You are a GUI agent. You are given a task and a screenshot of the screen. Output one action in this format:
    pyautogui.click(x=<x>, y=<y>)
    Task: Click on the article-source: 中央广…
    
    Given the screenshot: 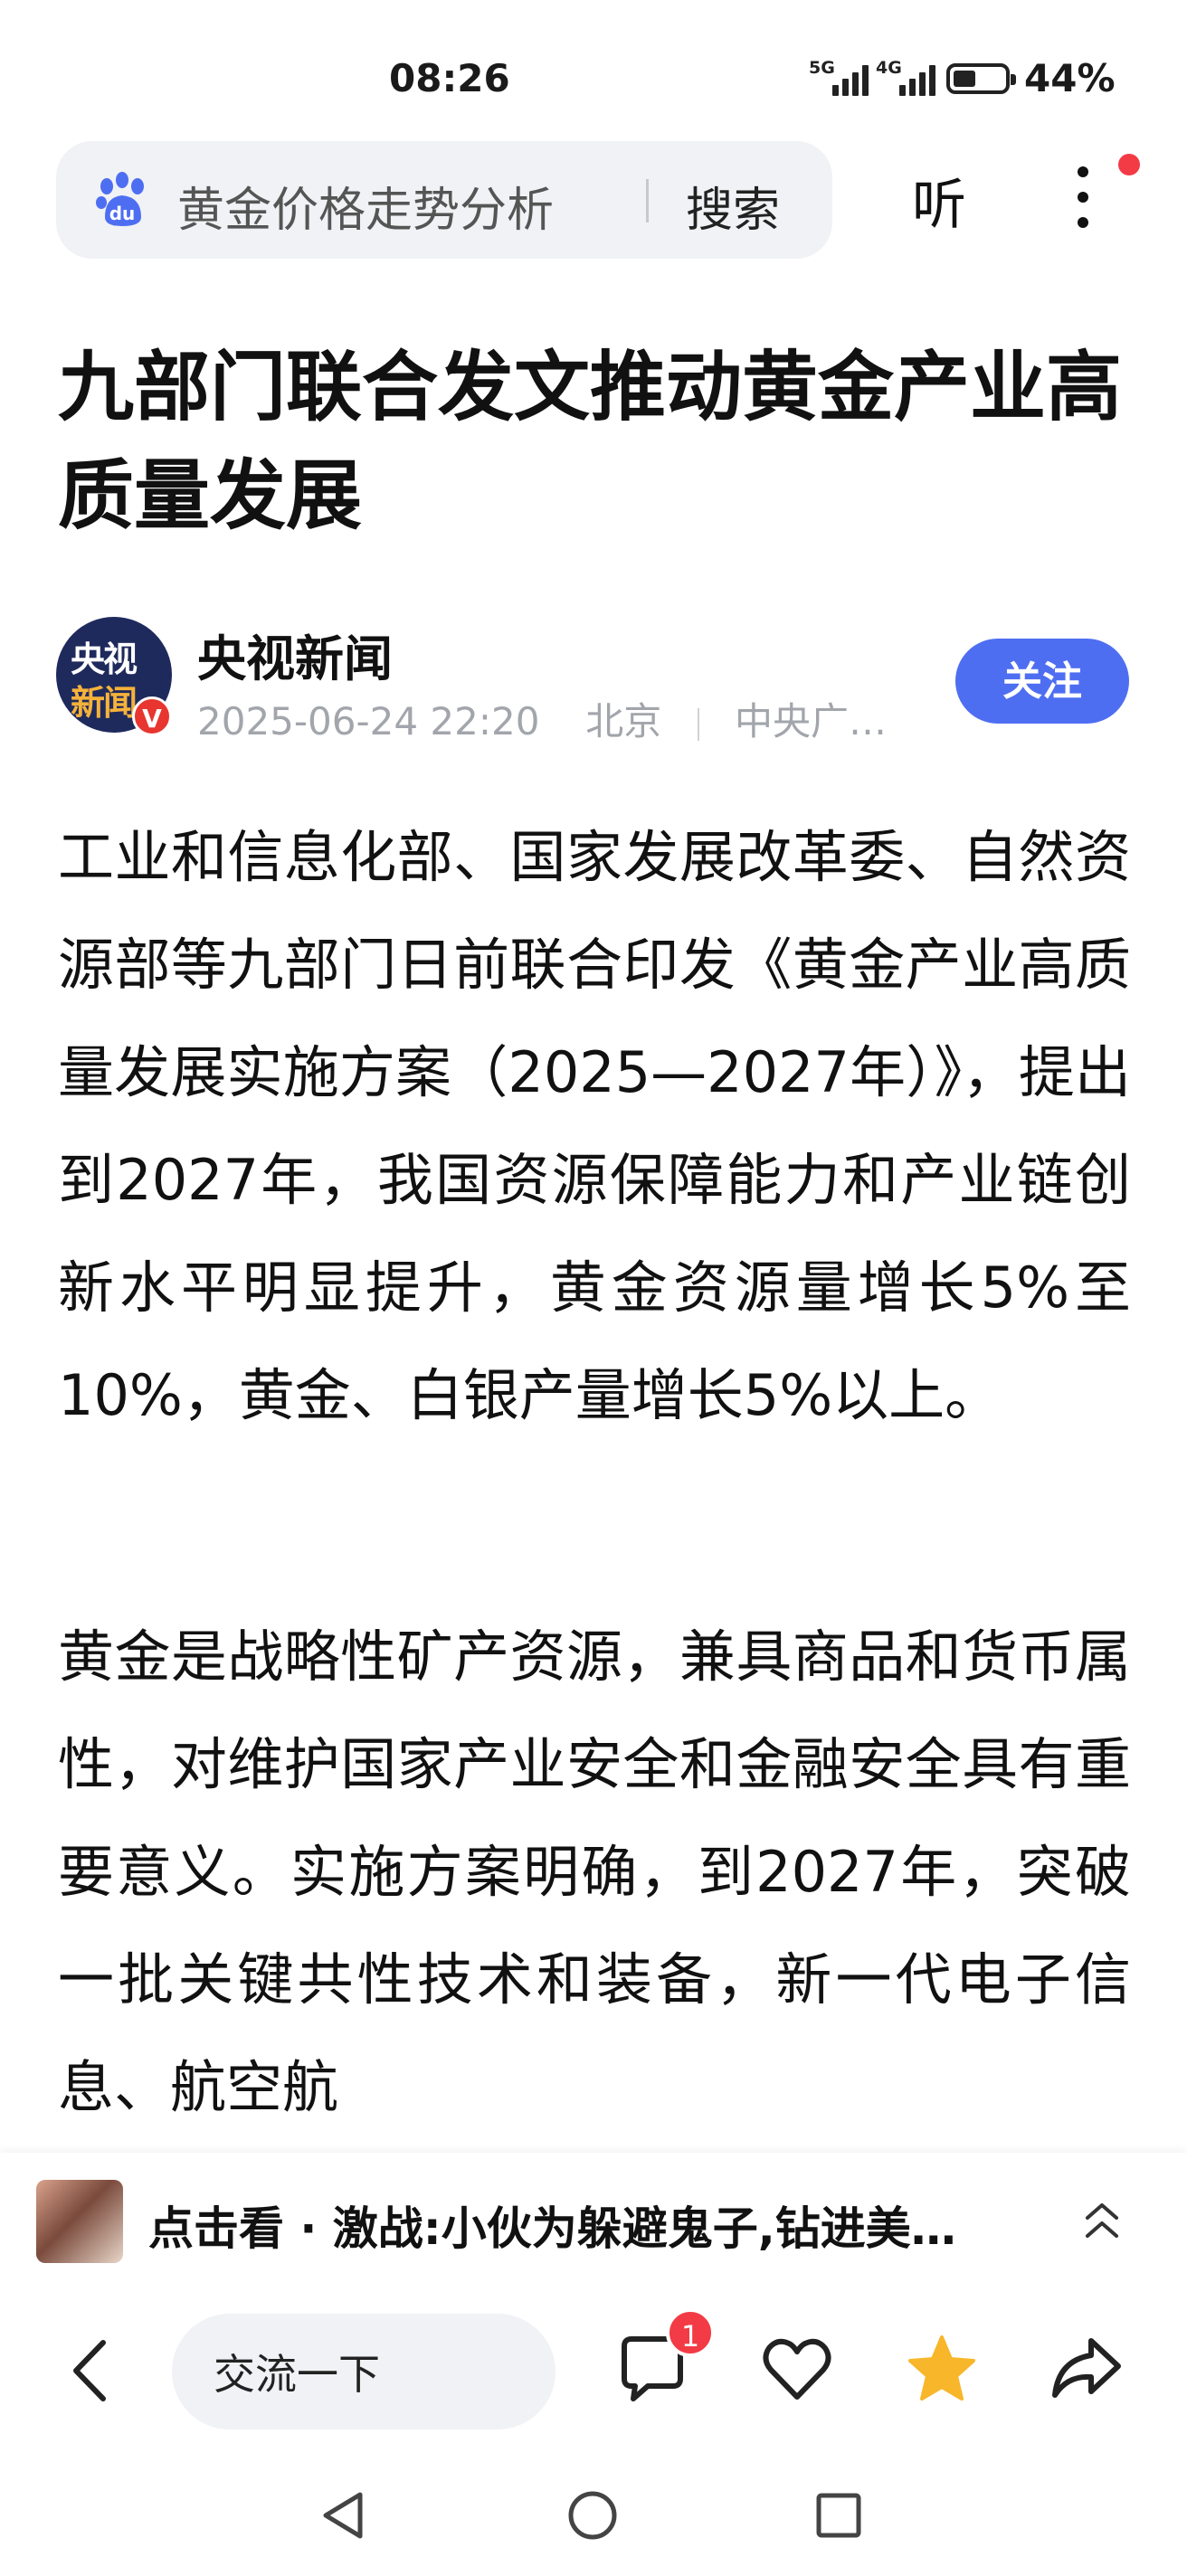 What is the action you would take?
    pyautogui.click(x=810, y=721)
    